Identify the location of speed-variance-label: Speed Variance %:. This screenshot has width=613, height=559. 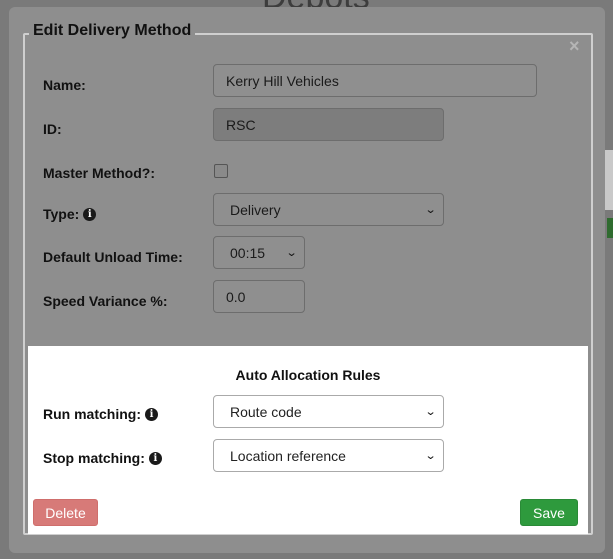
(105, 301).